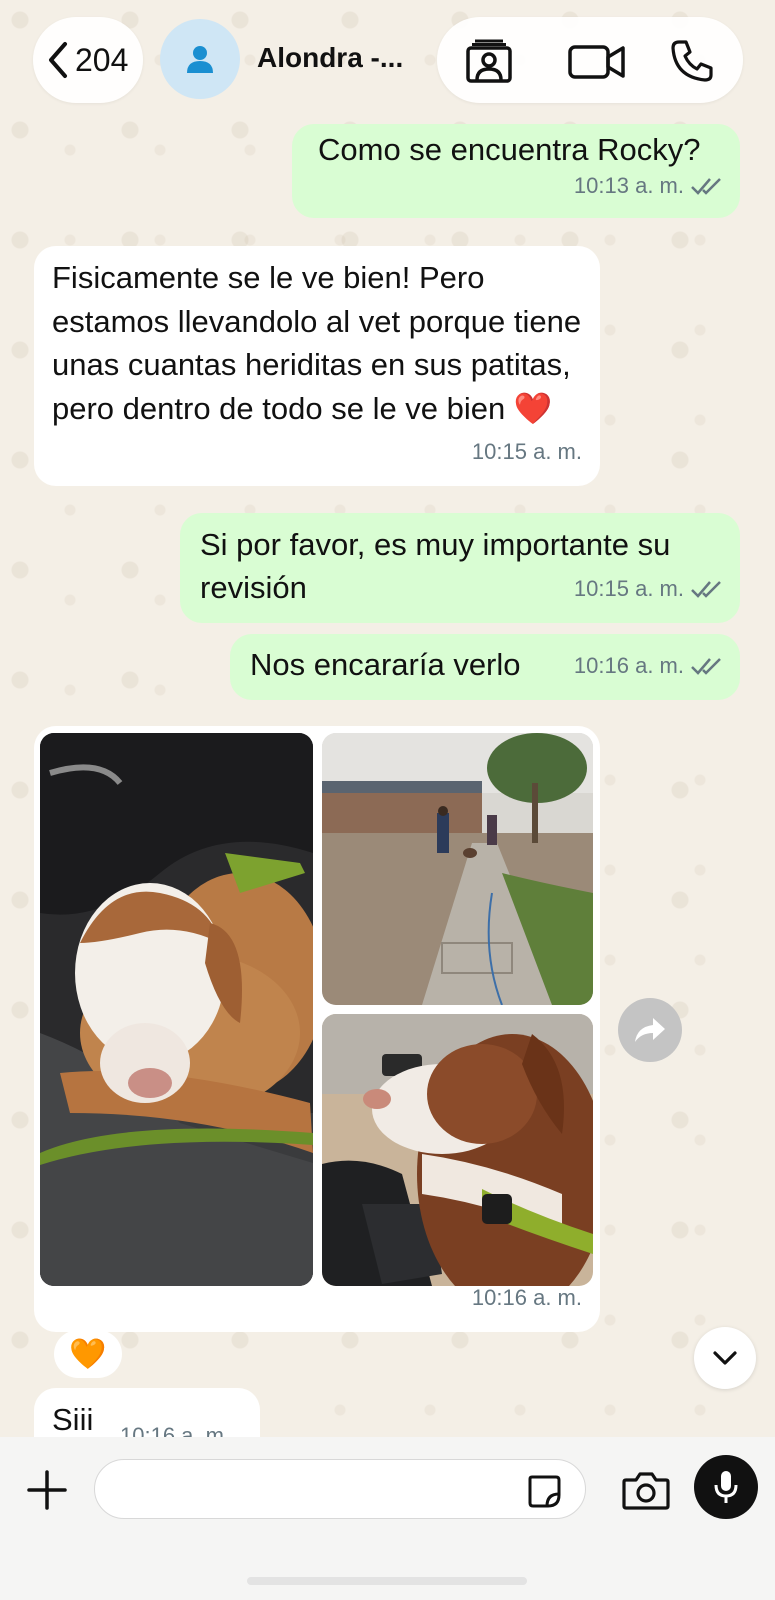 The height and width of the screenshot is (1600, 775). I want to click on message-time: 10:13 a. m., so click(628, 185).